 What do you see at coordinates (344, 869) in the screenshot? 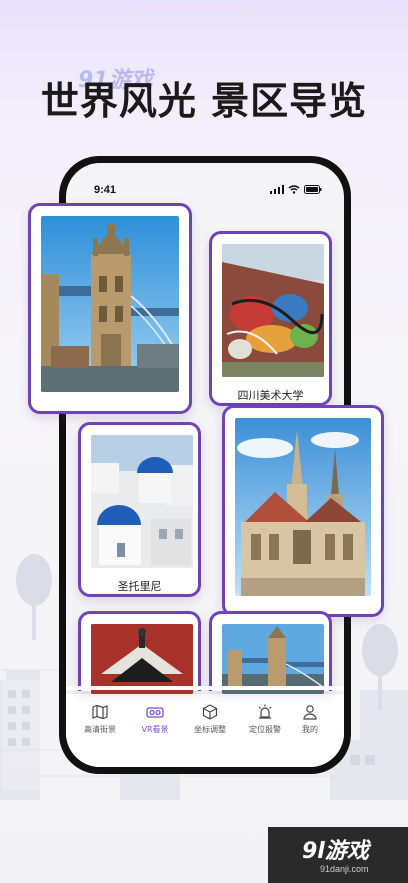
I see `watermark-url: 91danji.com` at bounding box center [344, 869].